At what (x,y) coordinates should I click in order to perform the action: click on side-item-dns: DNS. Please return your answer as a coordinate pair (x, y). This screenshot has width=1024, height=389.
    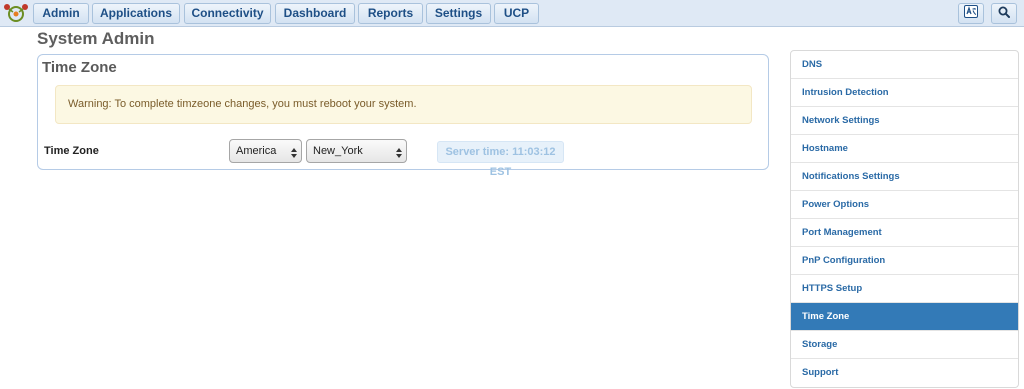
    Looking at the image, I should click on (904, 65).